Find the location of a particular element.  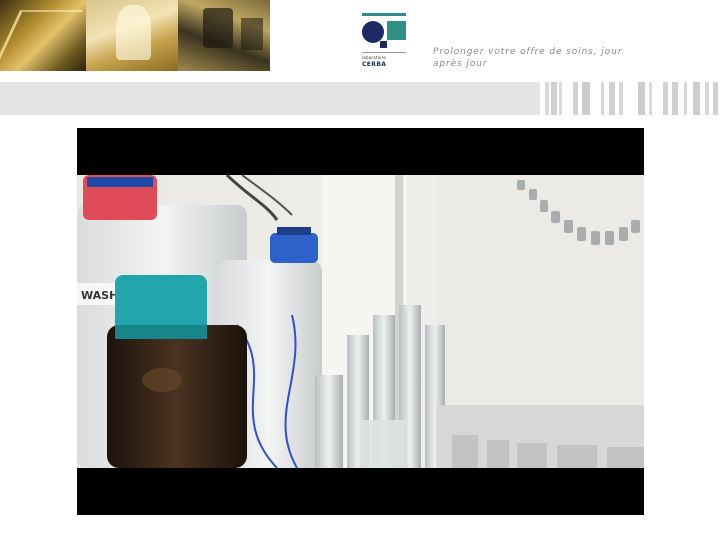

header-band is located at coordinates (270, 98).